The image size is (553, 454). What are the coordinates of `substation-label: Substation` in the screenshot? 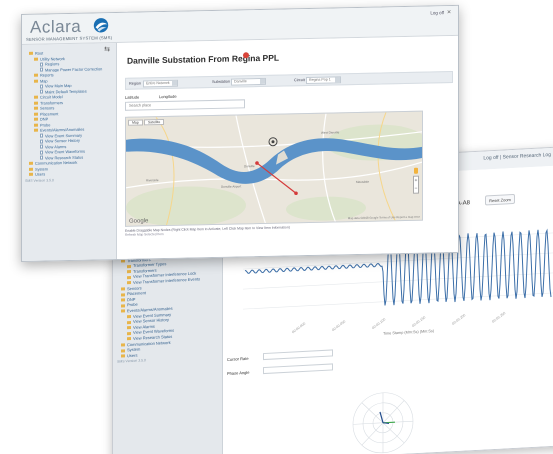 It's located at (221, 81).